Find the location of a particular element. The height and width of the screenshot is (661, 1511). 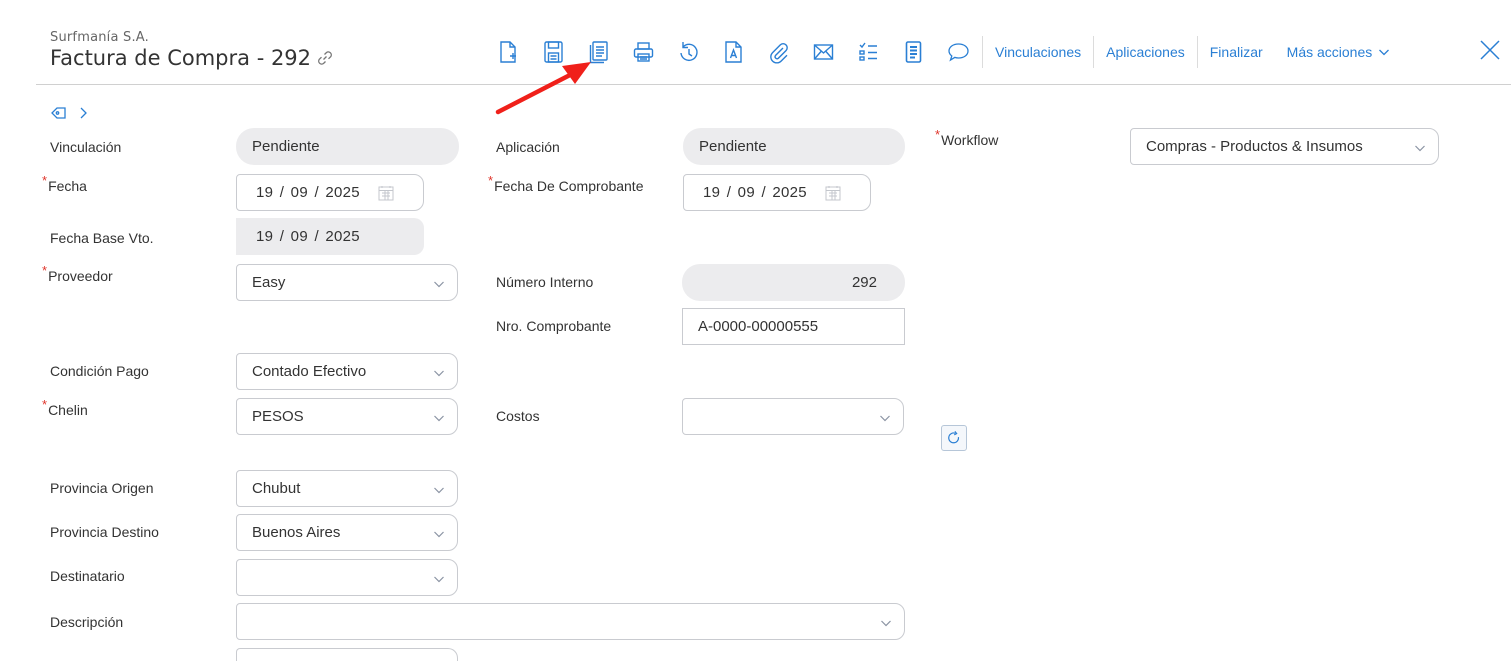

refresh-icon is located at coordinates (954, 437).